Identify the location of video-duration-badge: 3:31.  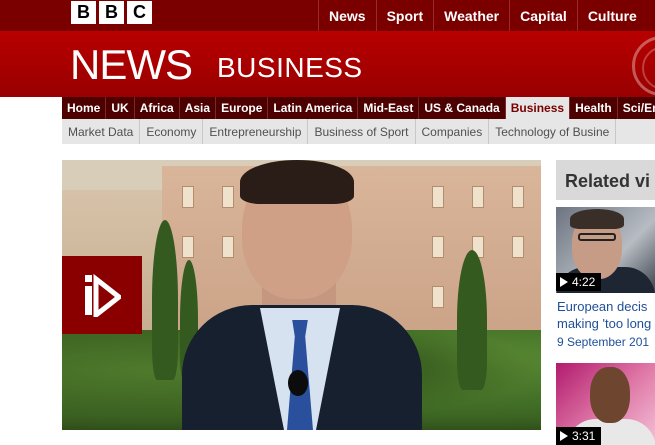
(579, 436).